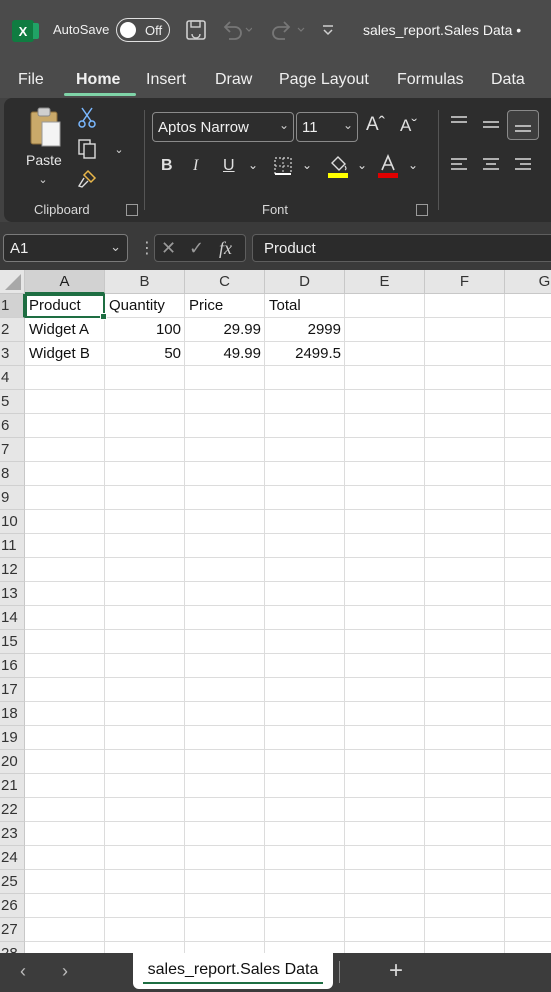 The height and width of the screenshot is (992, 551). What do you see at coordinates (385, 450) in the screenshot?
I see `cell-e7` at bounding box center [385, 450].